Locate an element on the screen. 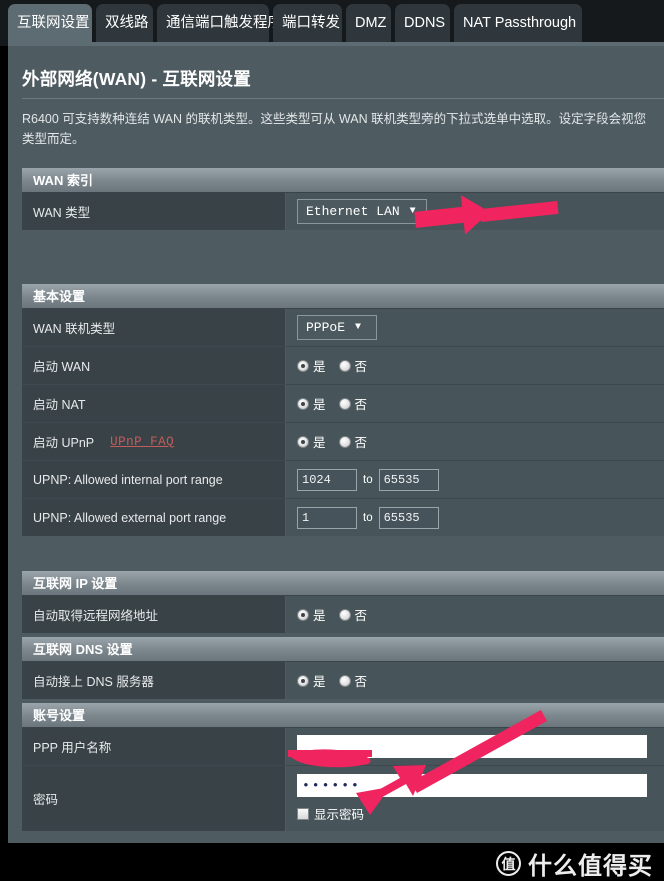 This screenshot has width=664, height=881. watermark-text: 什么值得买 is located at coordinates (590, 866).